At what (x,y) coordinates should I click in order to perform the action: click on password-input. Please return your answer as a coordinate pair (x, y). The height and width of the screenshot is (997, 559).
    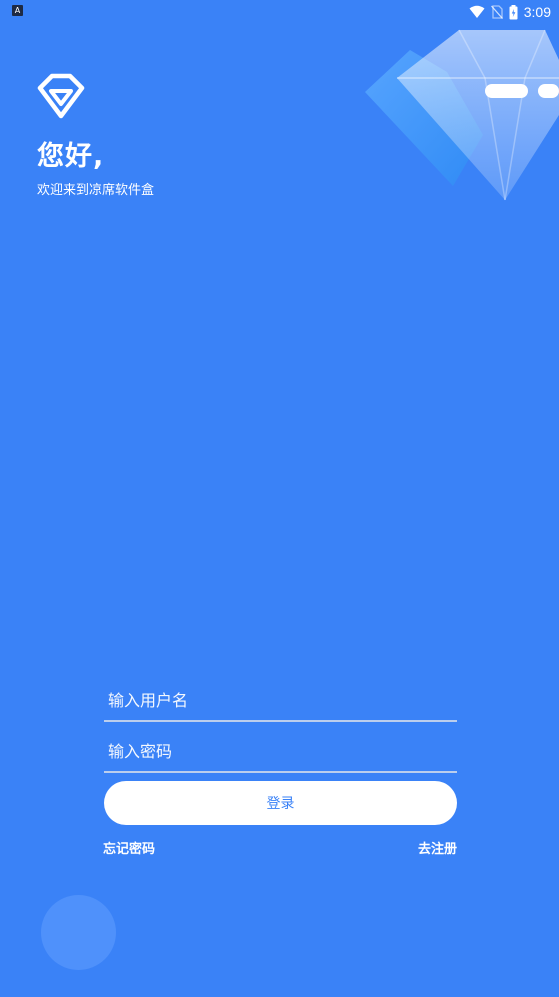
    Looking at the image, I should click on (280, 751).